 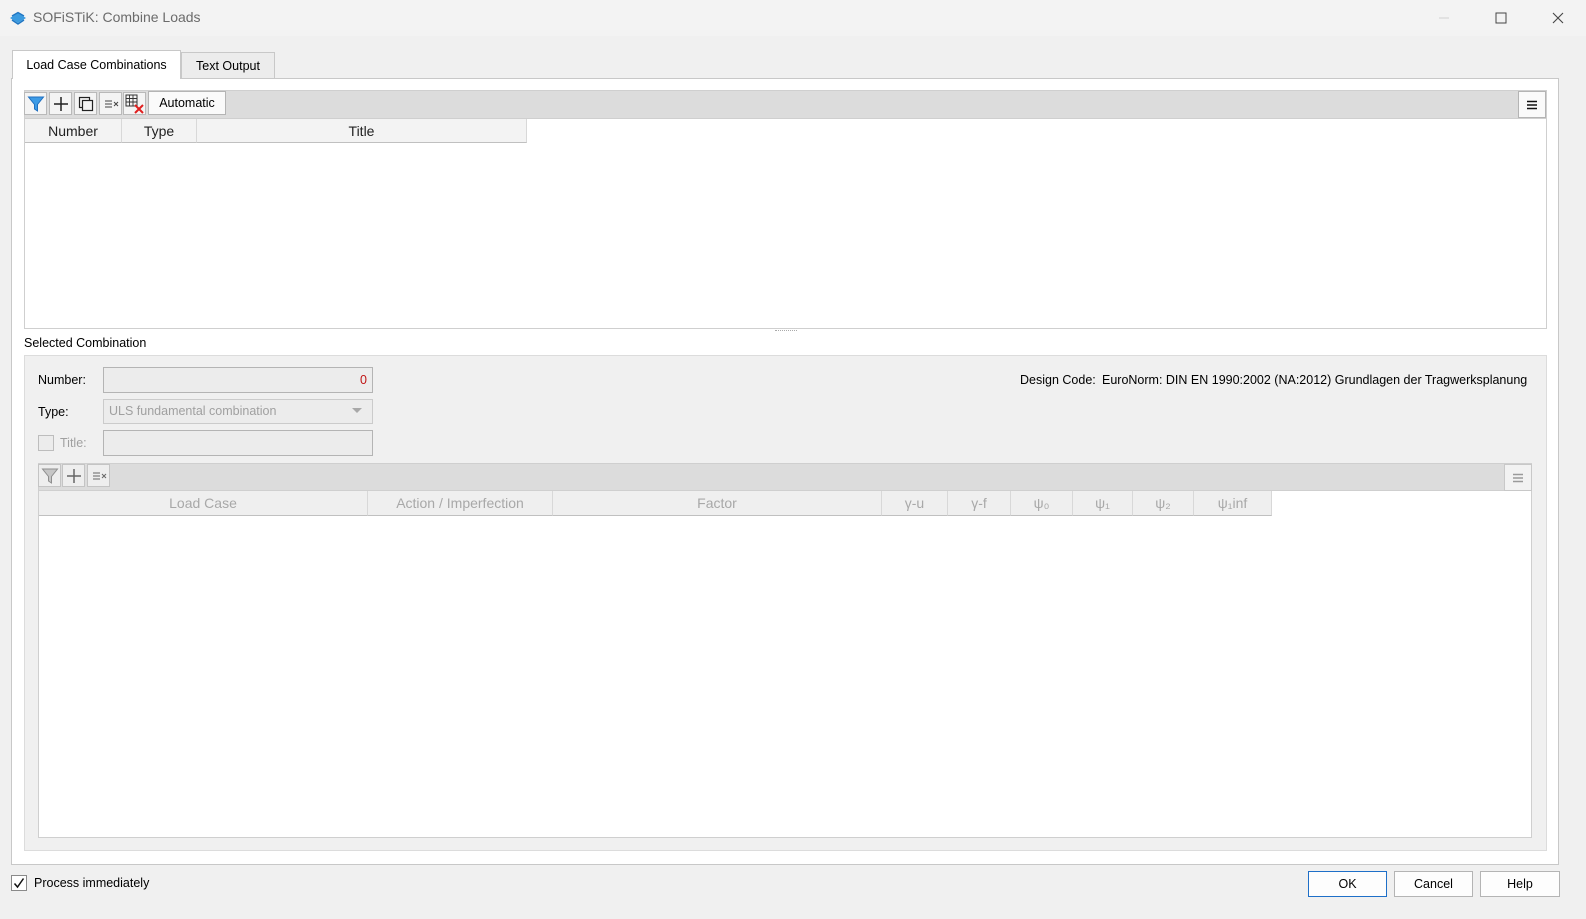 I want to click on window-title: SOFiSTiK: Combine Loads, so click(x=117, y=17).